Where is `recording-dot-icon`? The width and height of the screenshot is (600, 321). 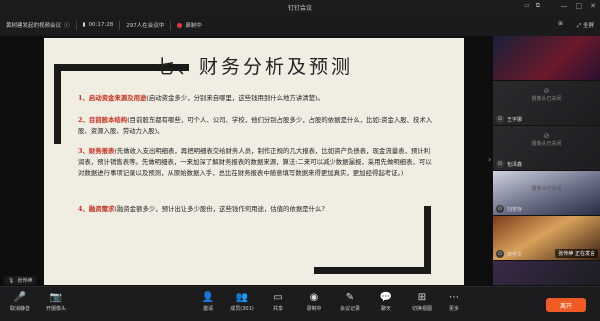
recording-dot-icon is located at coordinates (180, 25).